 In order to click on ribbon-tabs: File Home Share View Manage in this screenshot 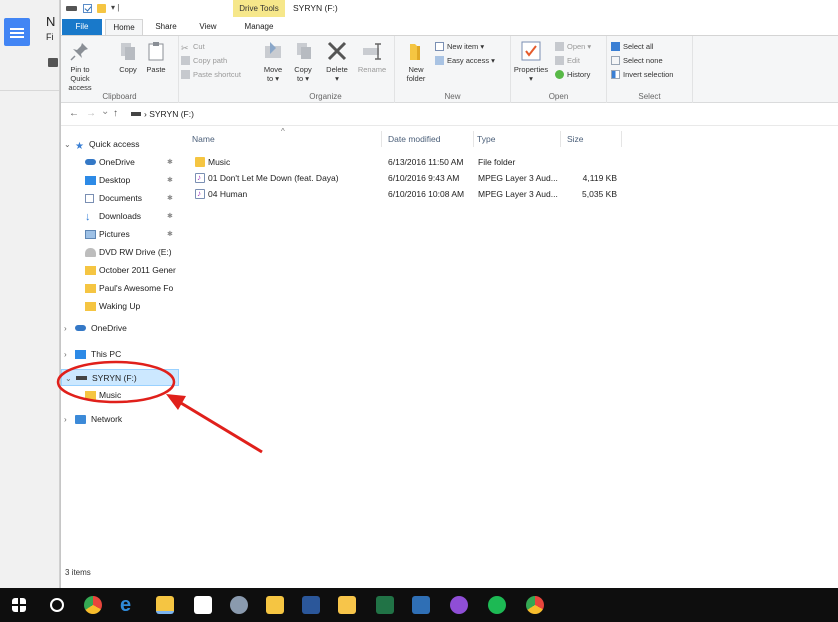, I will do `click(449, 27)`.